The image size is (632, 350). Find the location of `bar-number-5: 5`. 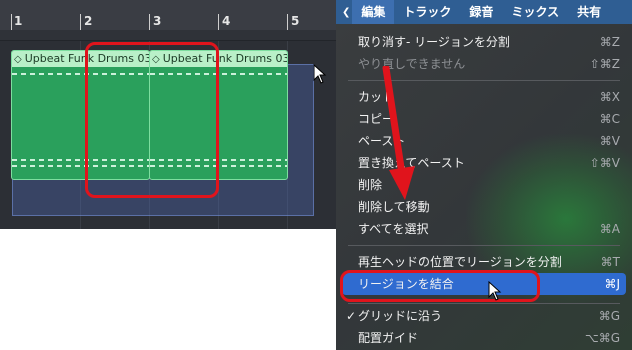

bar-number-5: 5 is located at coordinates (295, 21).